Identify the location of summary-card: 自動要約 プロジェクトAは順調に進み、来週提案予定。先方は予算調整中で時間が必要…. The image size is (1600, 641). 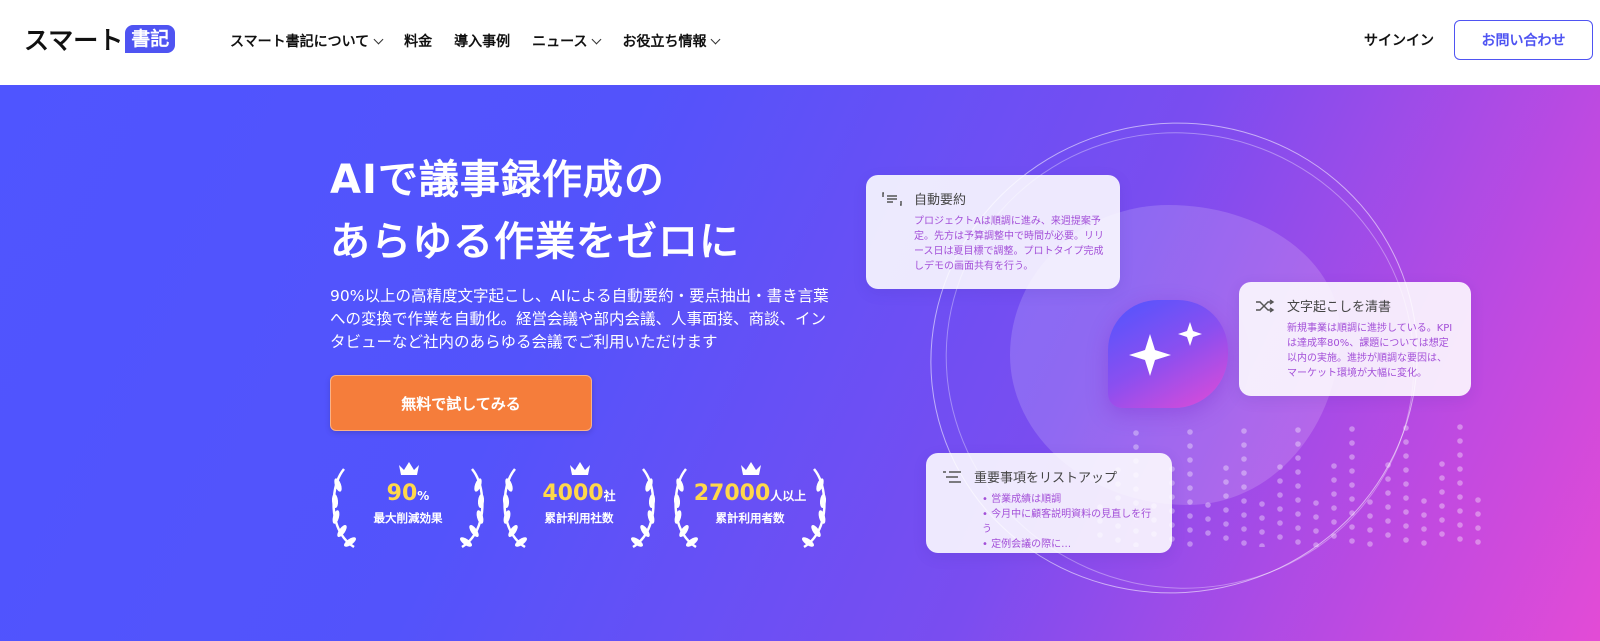
(993, 232).